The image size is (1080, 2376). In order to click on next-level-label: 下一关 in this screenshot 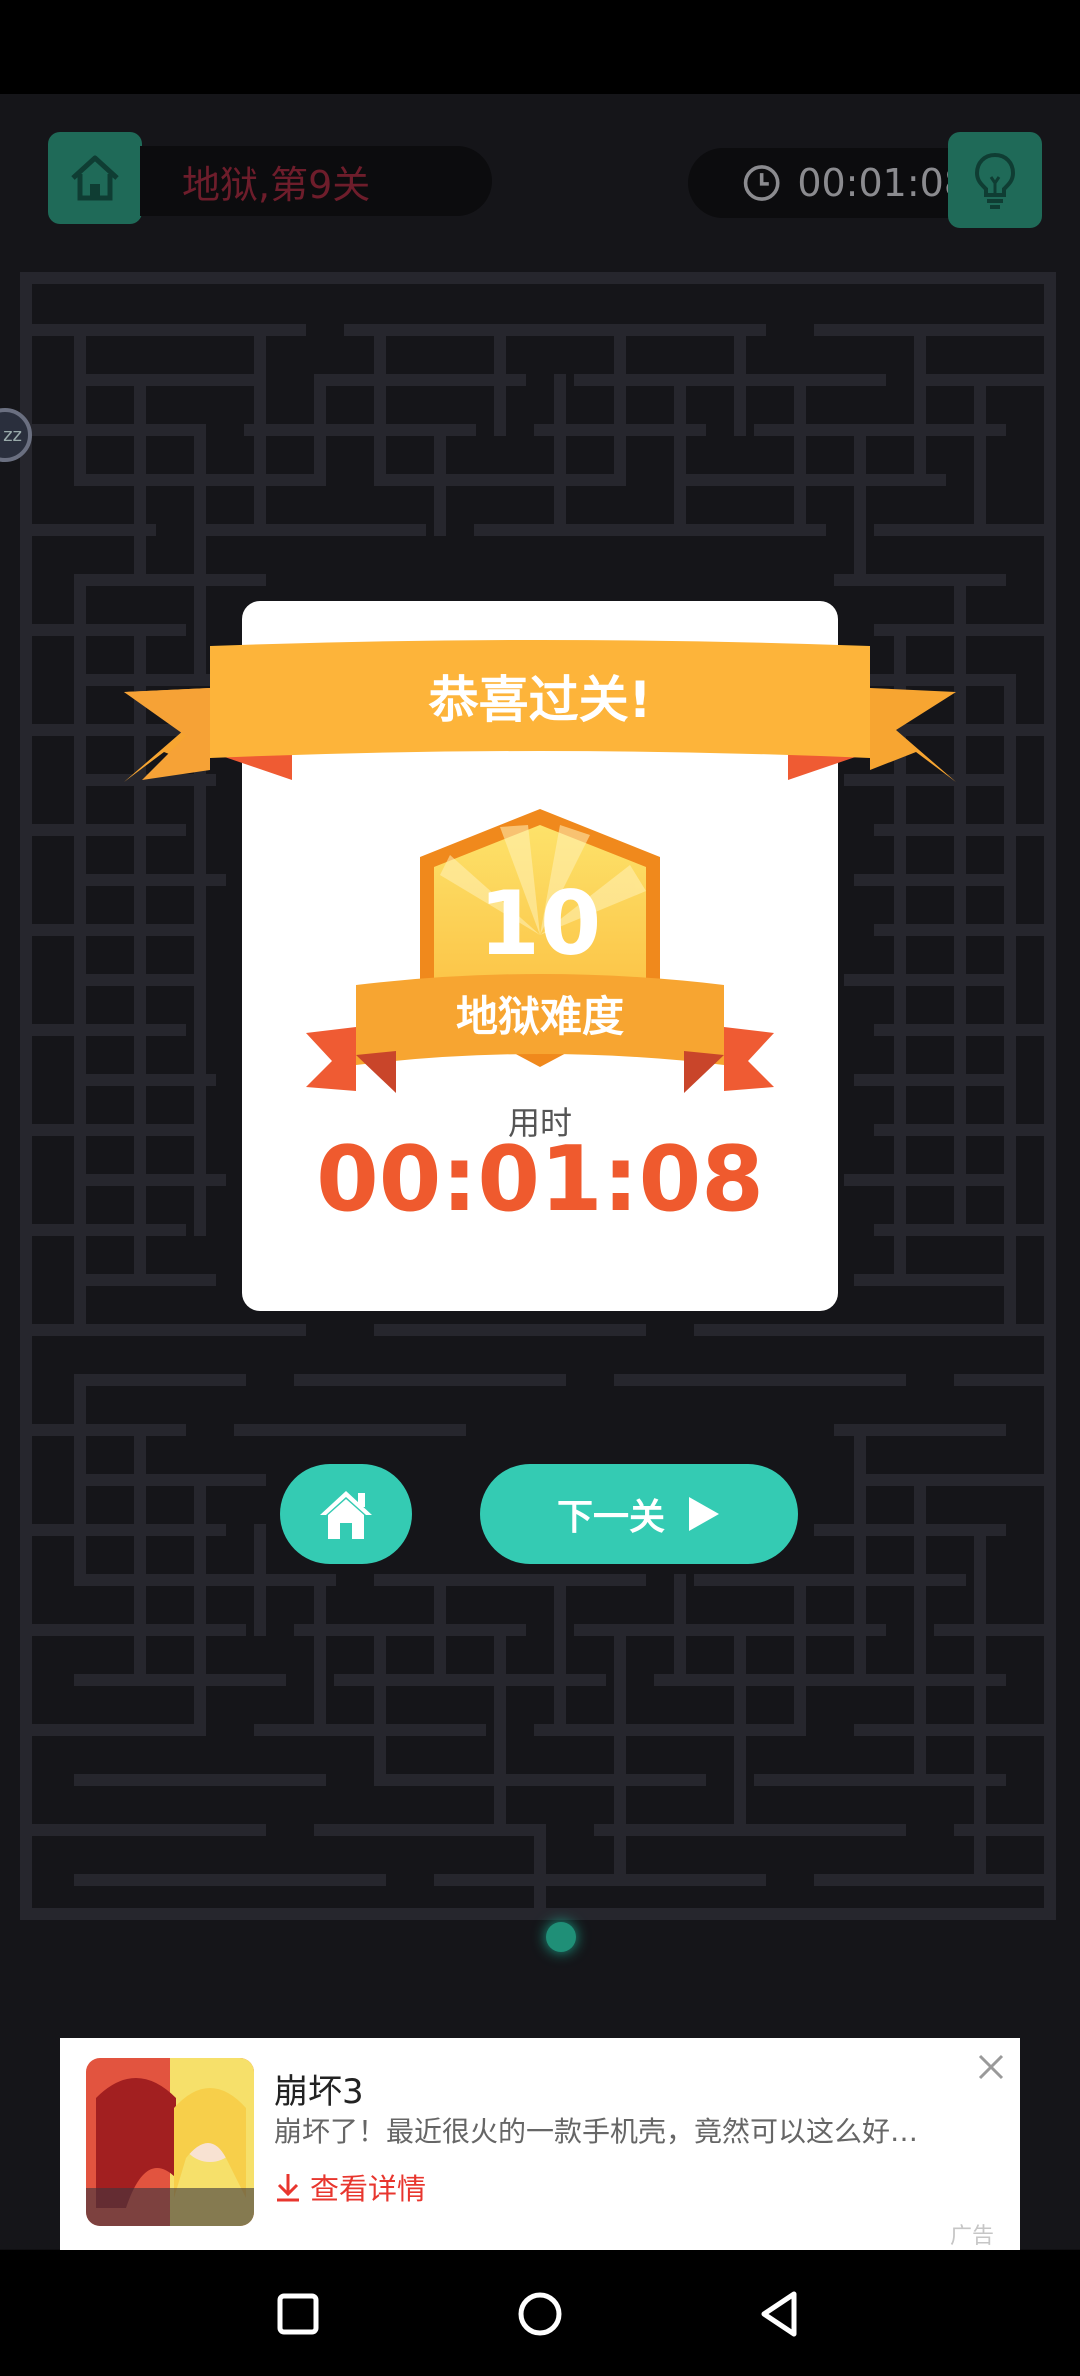, I will do `click(610, 1517)`.